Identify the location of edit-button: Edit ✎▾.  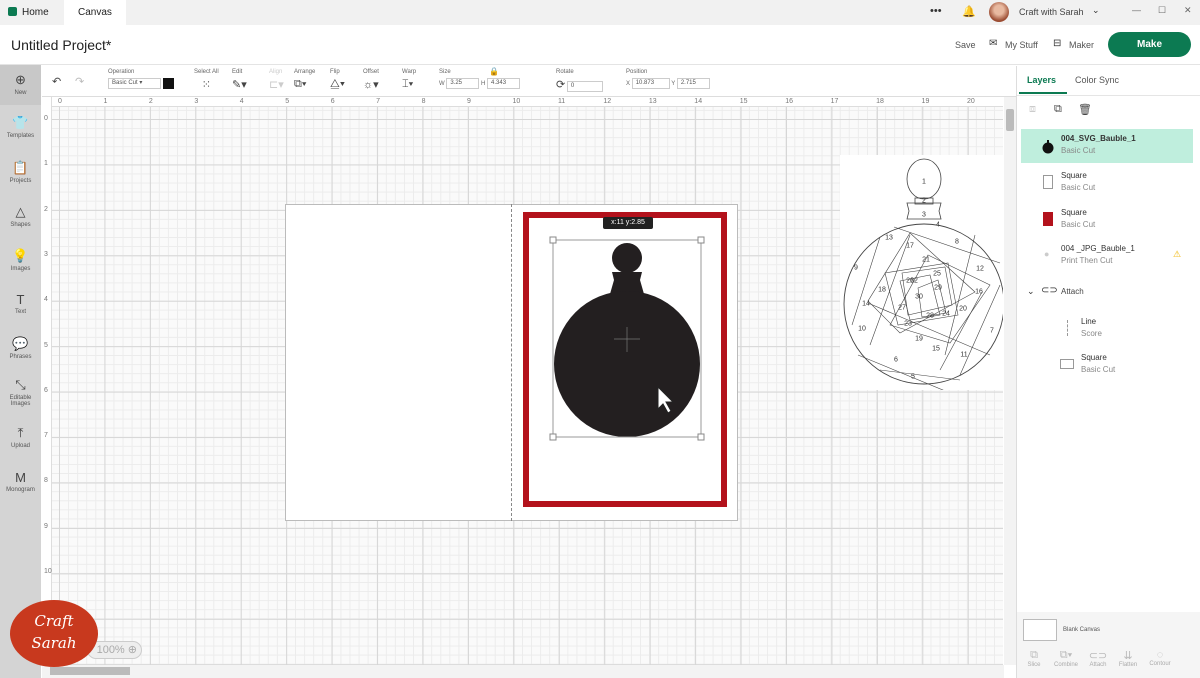
(239, 80).